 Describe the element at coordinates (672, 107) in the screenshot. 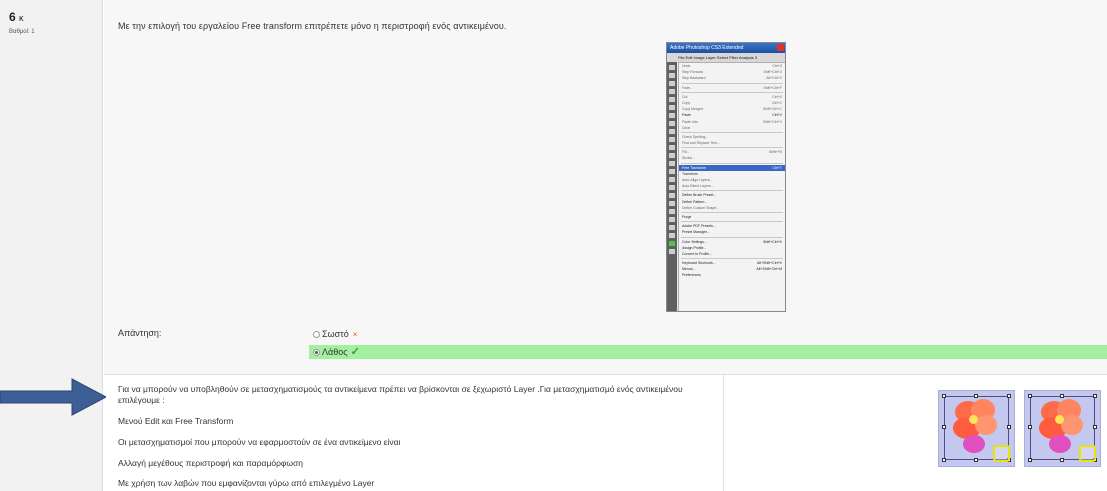

I see `slice-tool-icon` at that location.